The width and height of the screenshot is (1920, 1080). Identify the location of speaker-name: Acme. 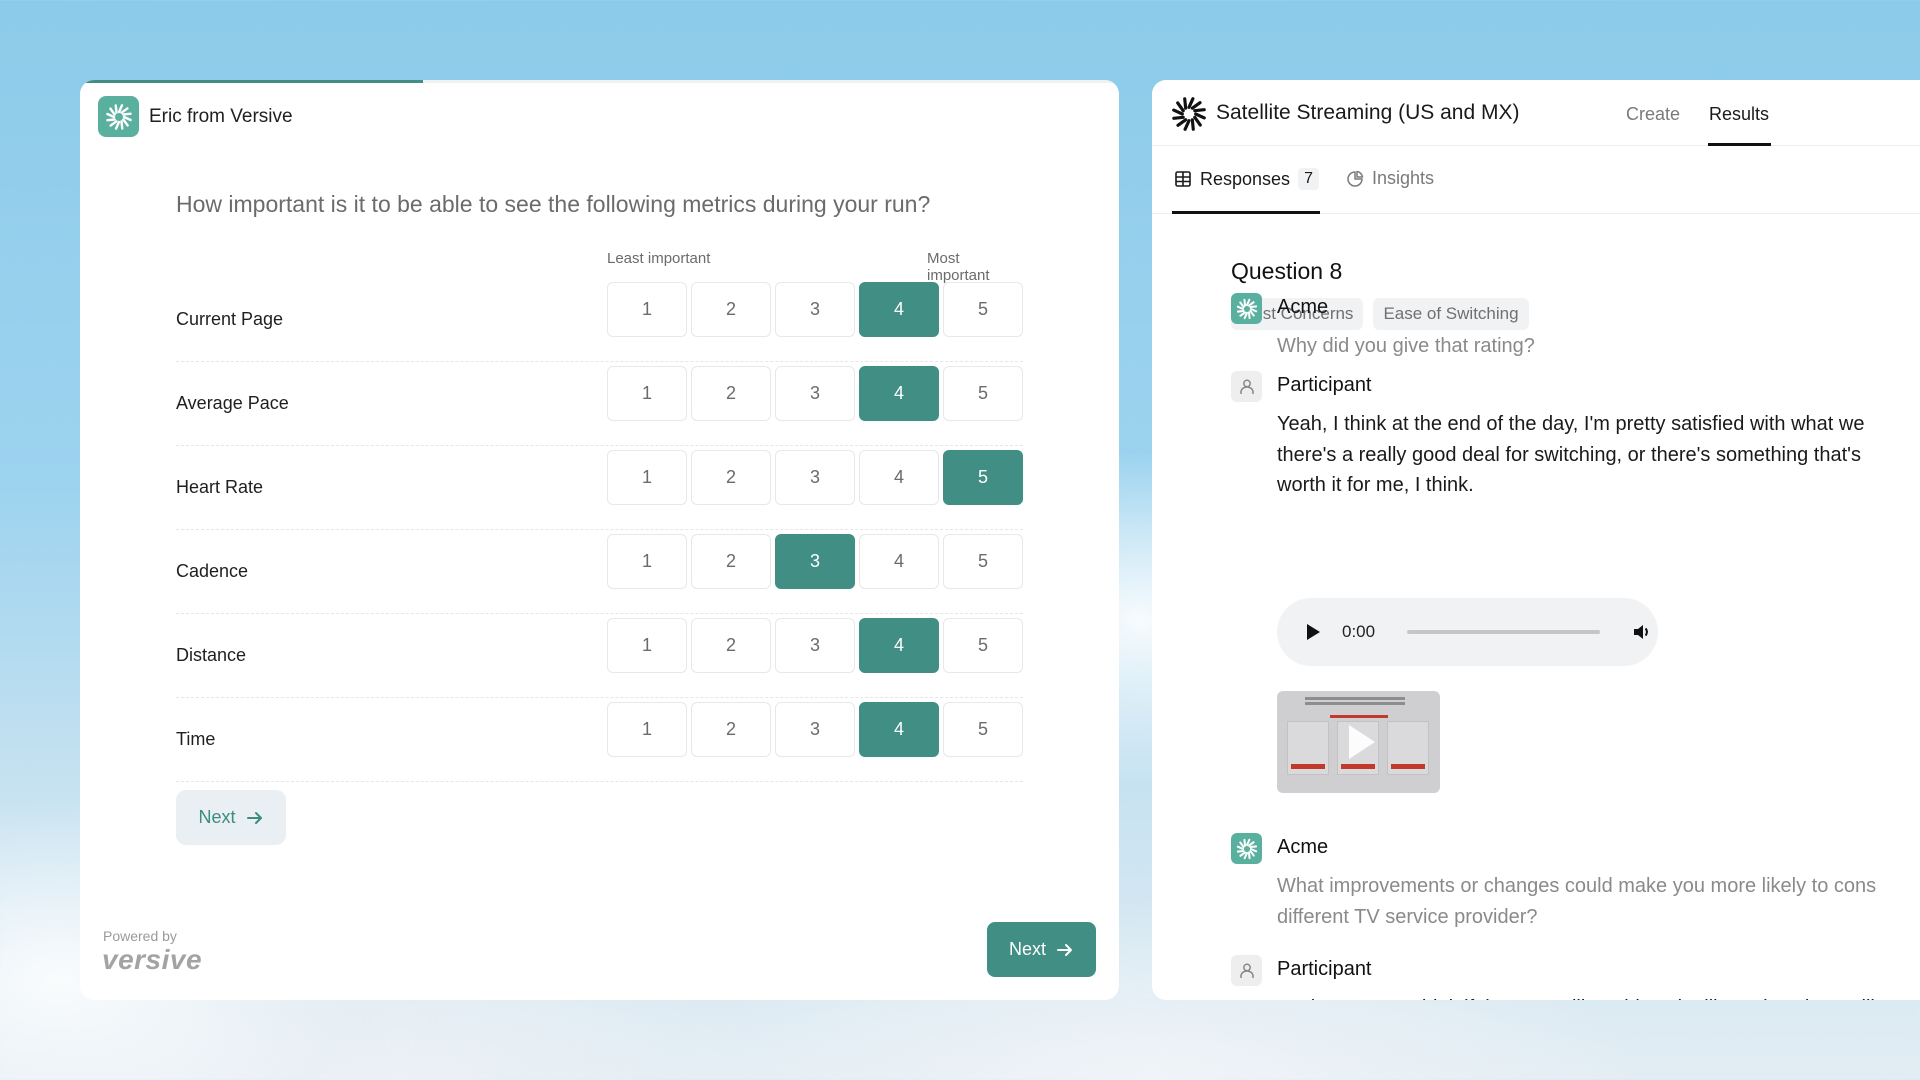
(1303, 307).